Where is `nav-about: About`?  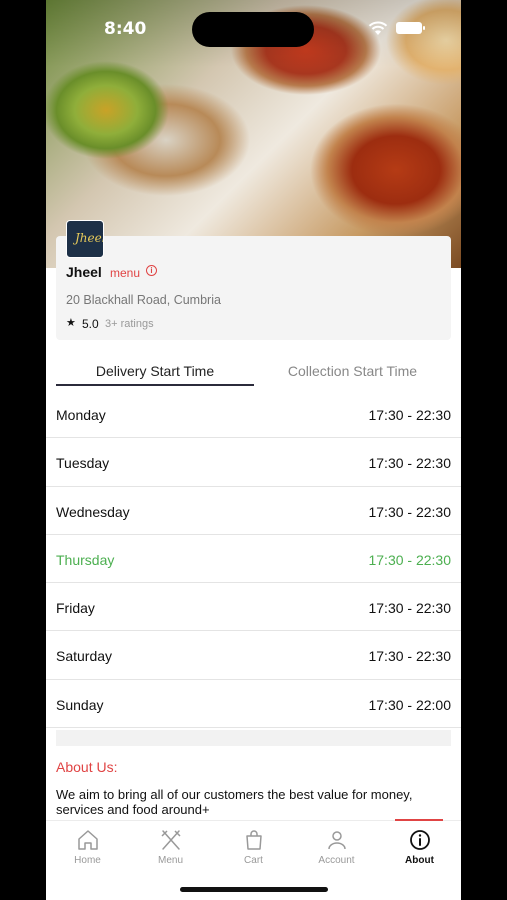
nav-about: About is located at coordinates (419, 849).